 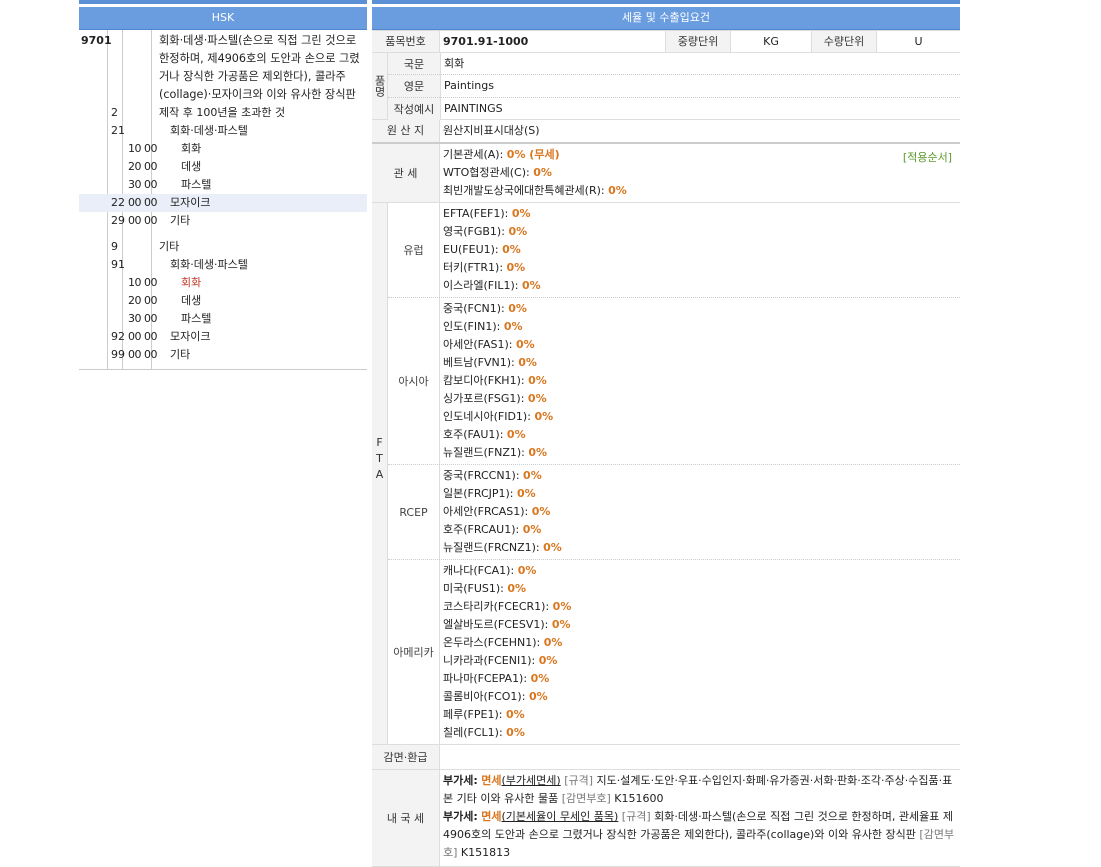 I want to click on fta-rate-line: 아세안(FRCAS1): 0%, so click(x=701, y=512).